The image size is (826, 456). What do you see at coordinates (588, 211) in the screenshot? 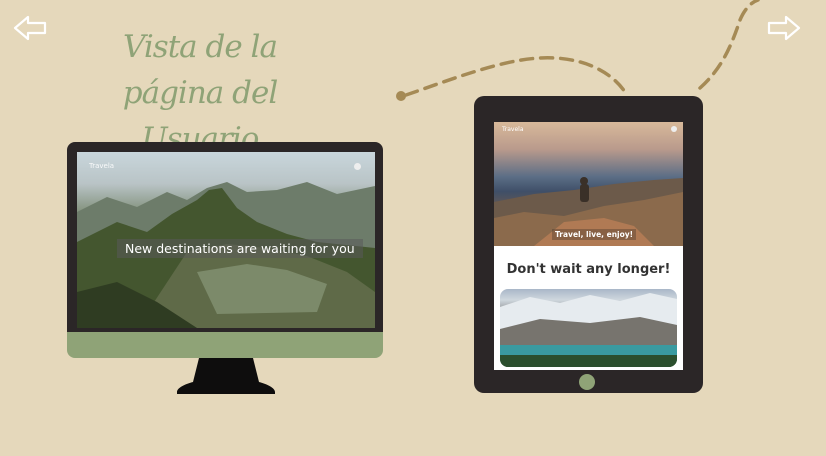
I see `coastline-hiker-image` at bounding box center [588, 211].